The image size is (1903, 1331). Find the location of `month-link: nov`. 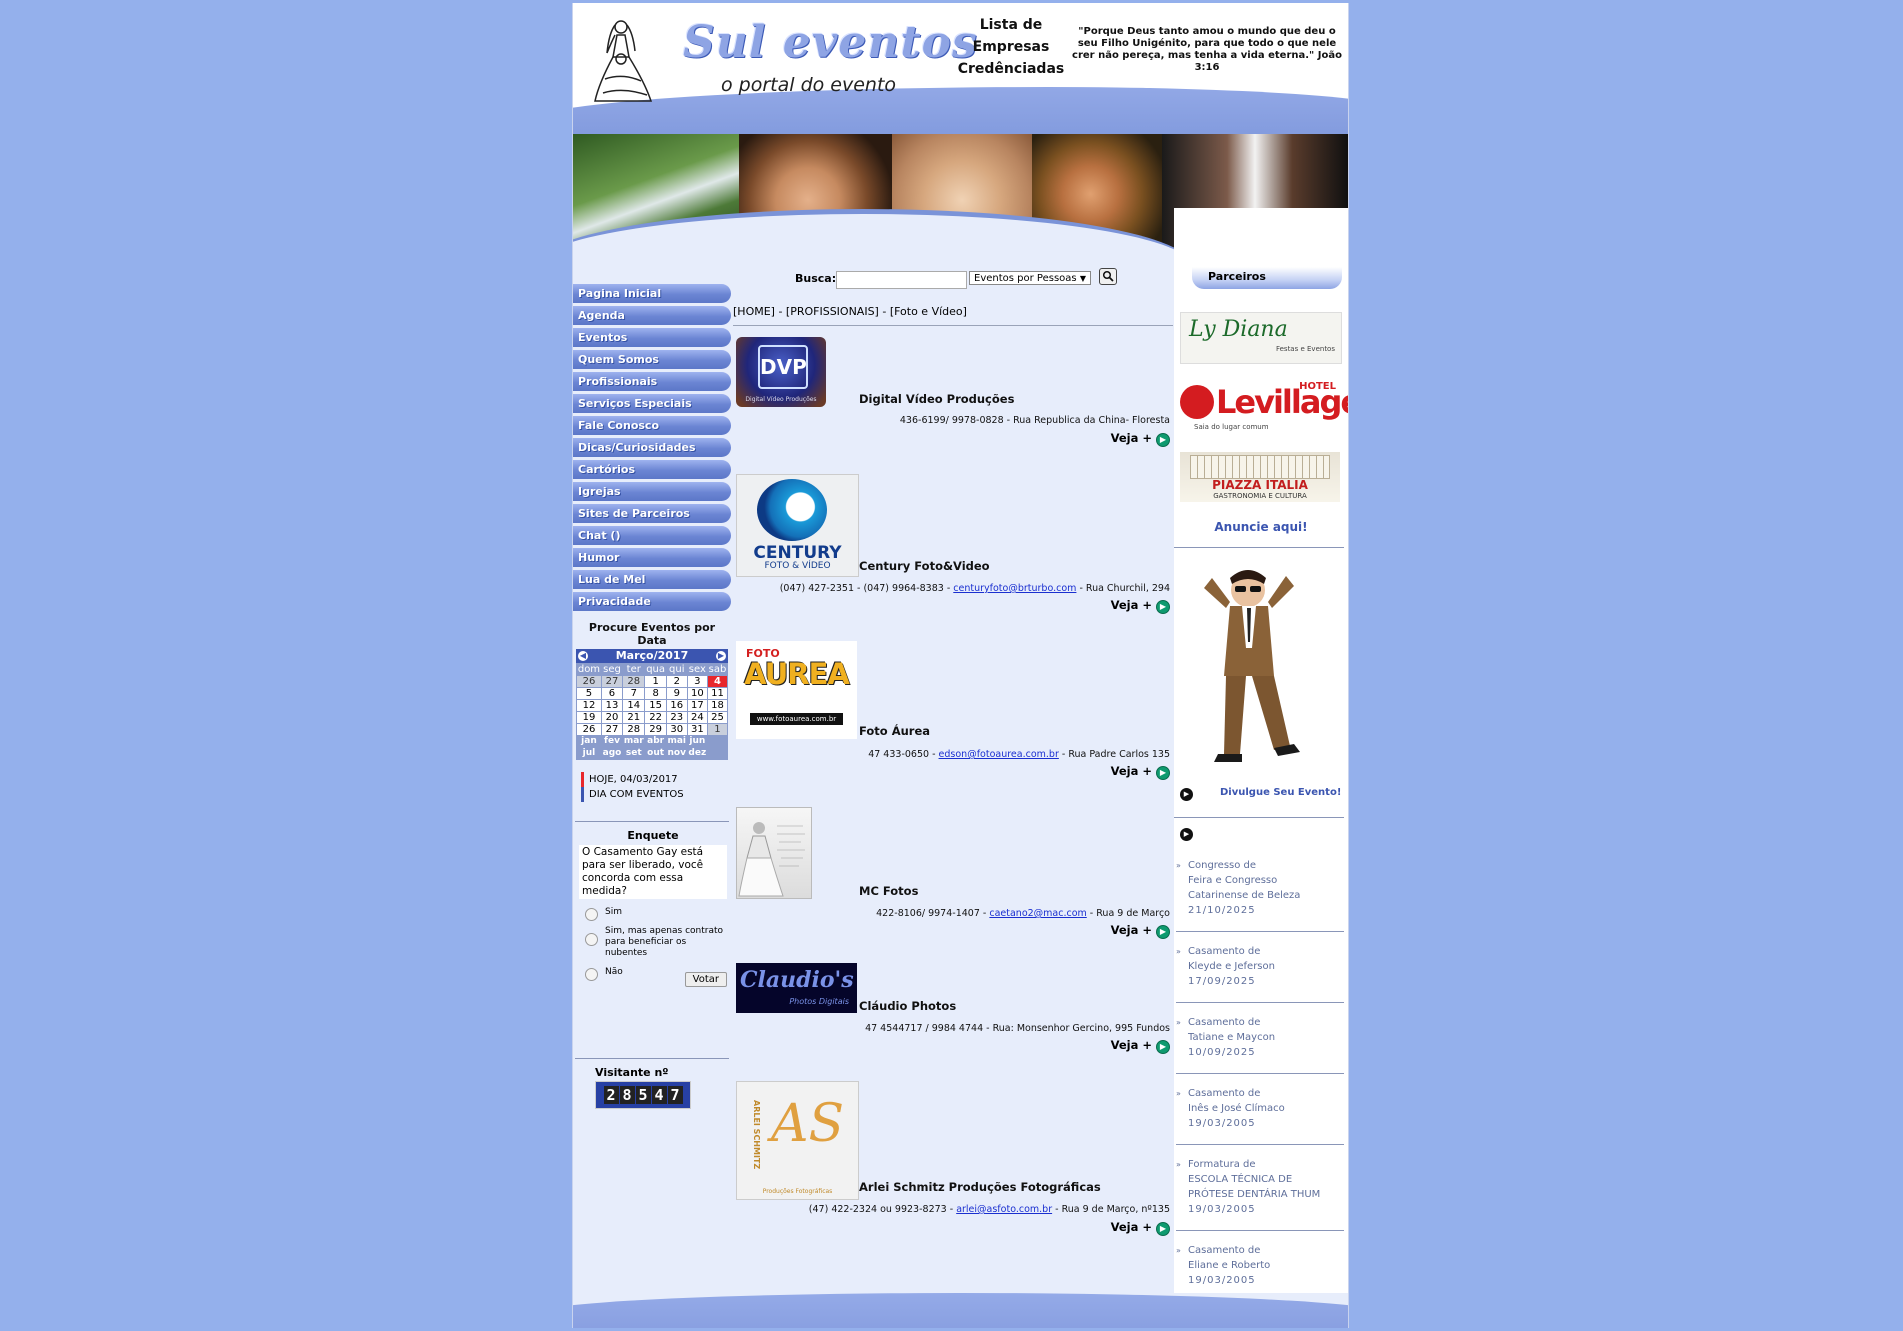

month-link: nov is located at coordinates (676, 753).